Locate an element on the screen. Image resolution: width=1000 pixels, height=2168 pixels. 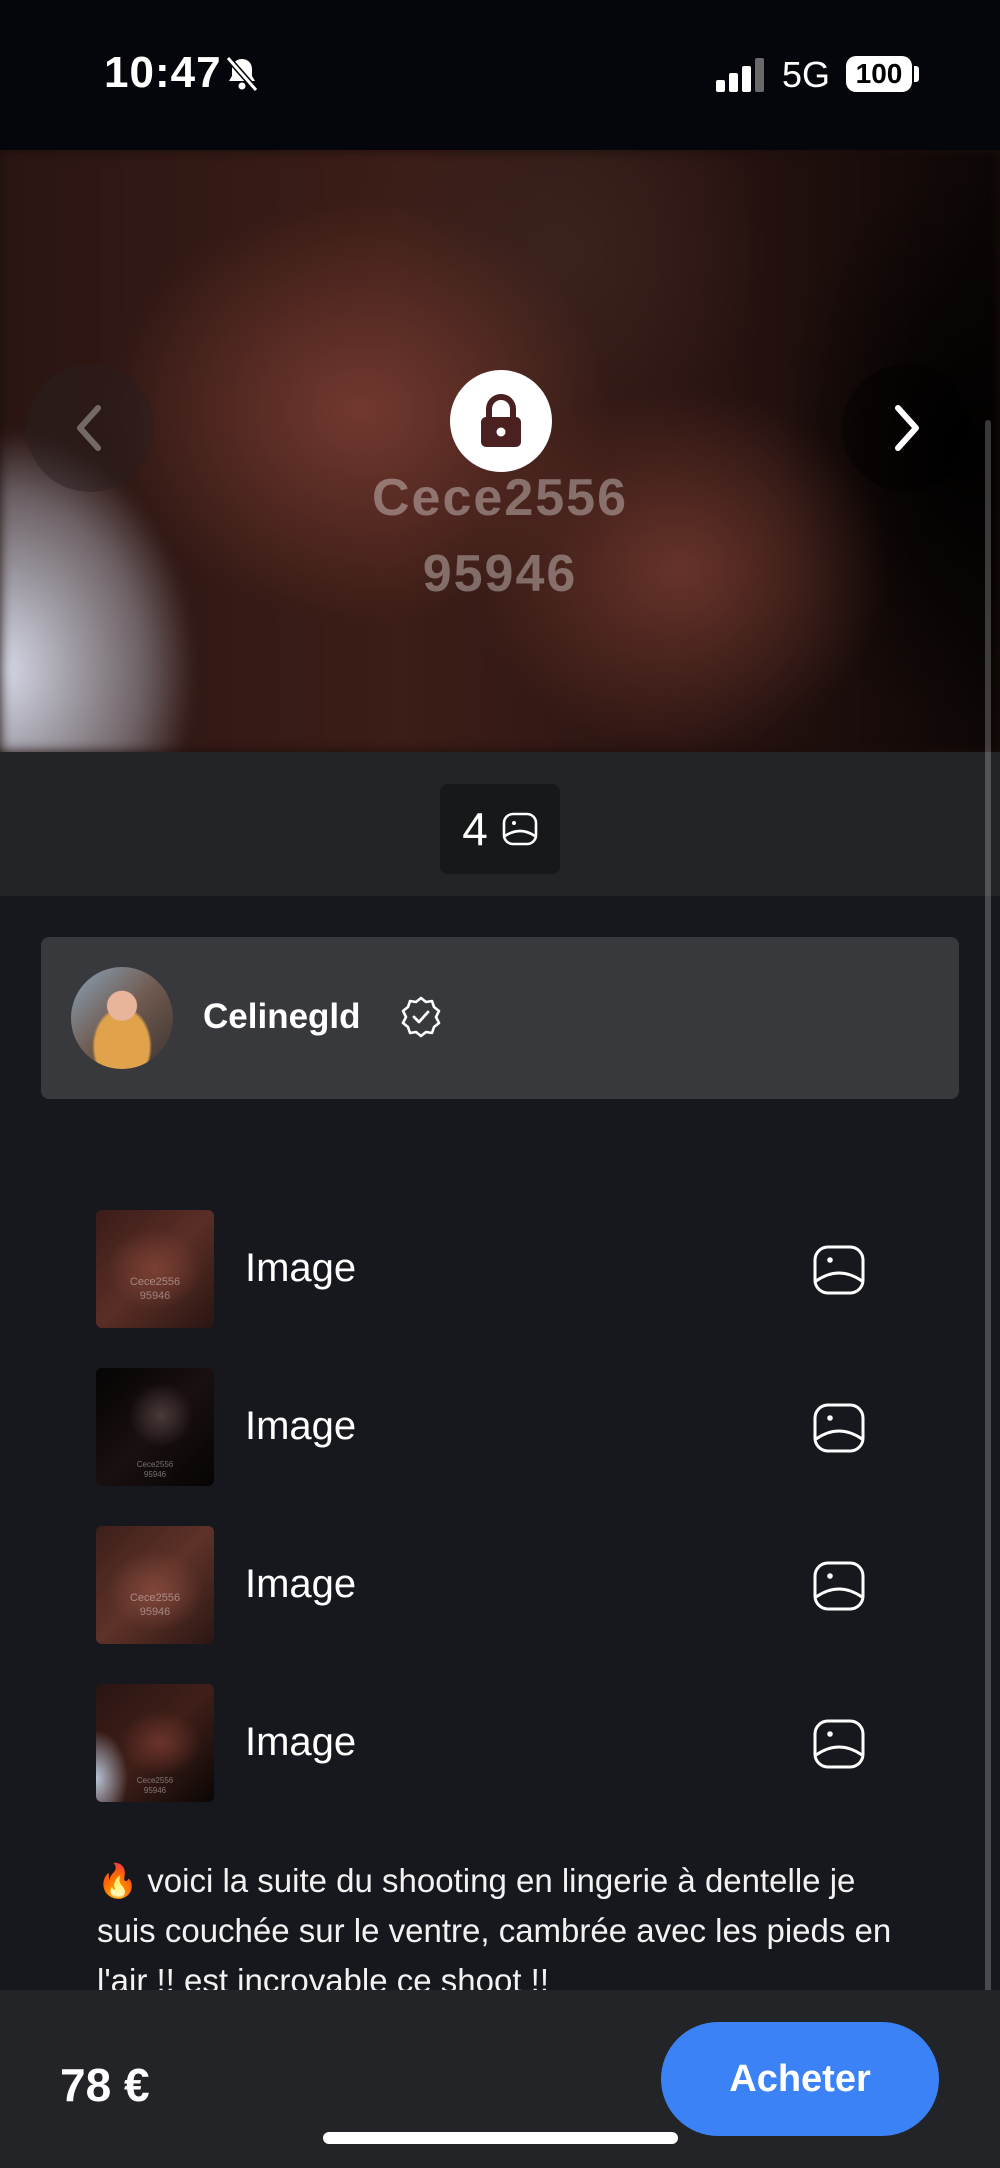
chevron-right-icon is located at coordinates (907, 428).